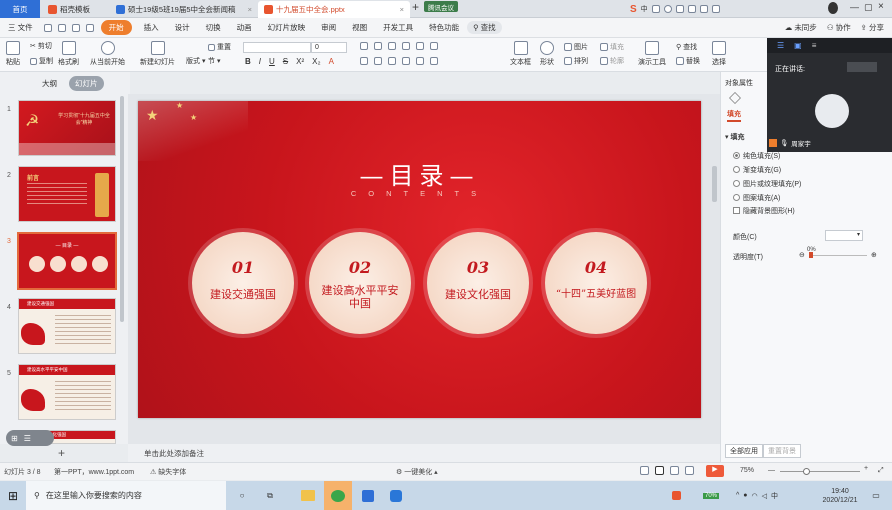 The image size is (892, 510). I want to click on volume-icon: ◁, so click(764, 496).